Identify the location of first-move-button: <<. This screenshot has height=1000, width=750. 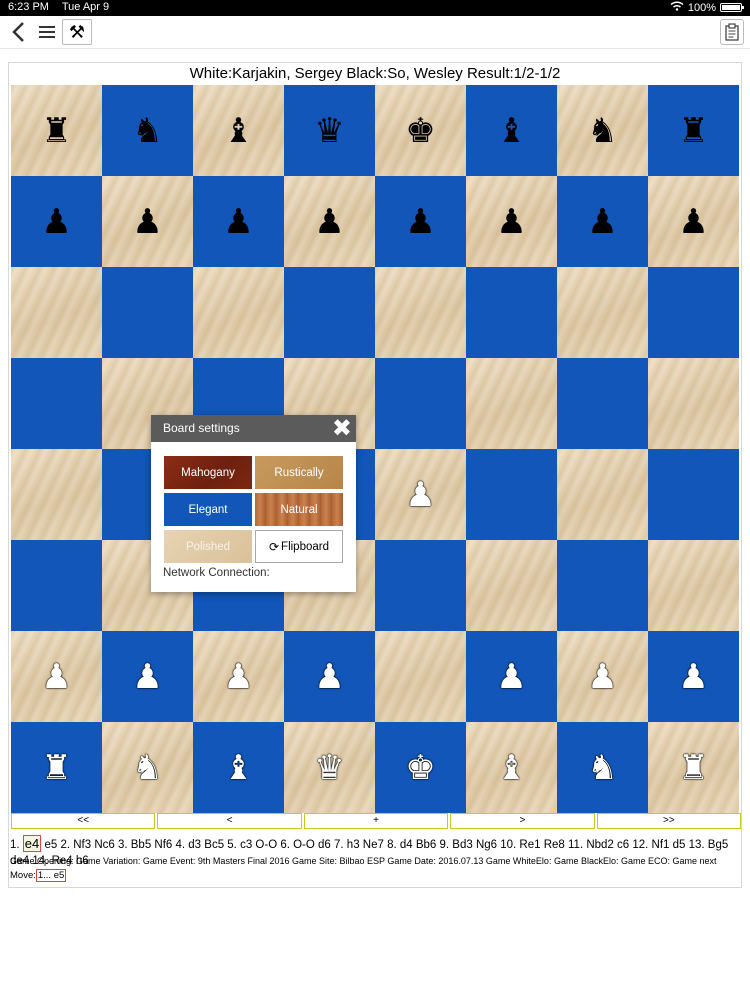
(83, 821).